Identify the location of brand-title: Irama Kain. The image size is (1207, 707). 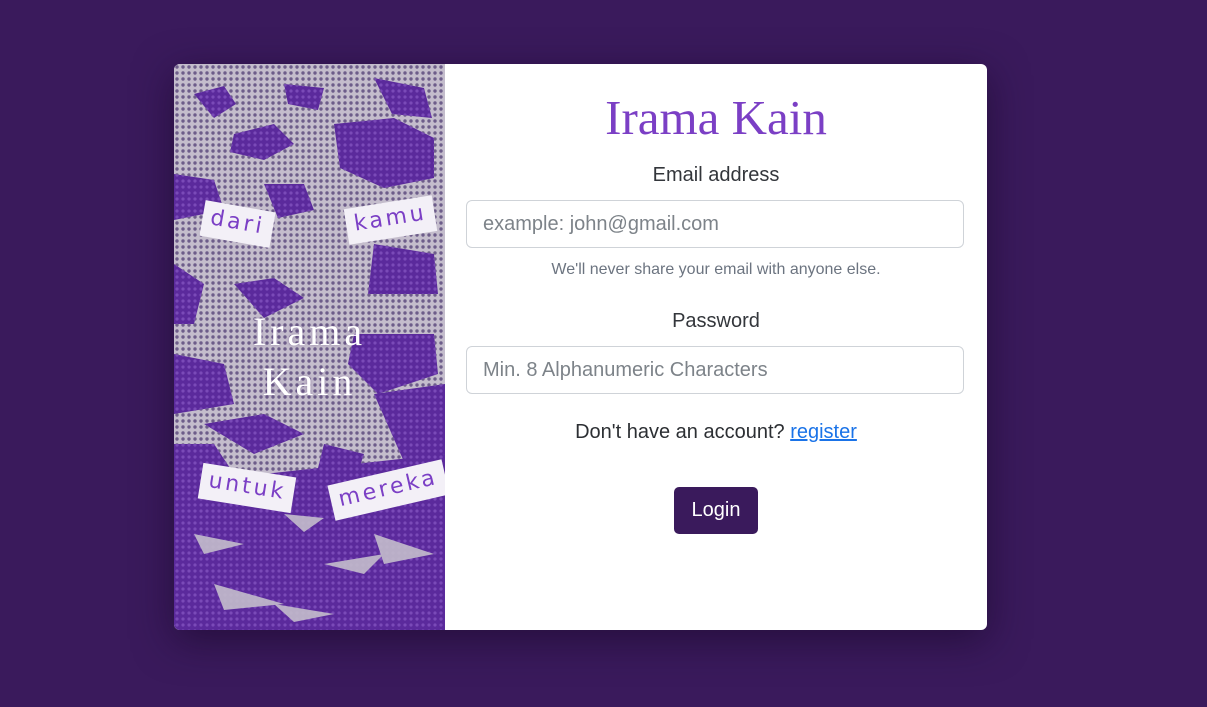
(716, 117).